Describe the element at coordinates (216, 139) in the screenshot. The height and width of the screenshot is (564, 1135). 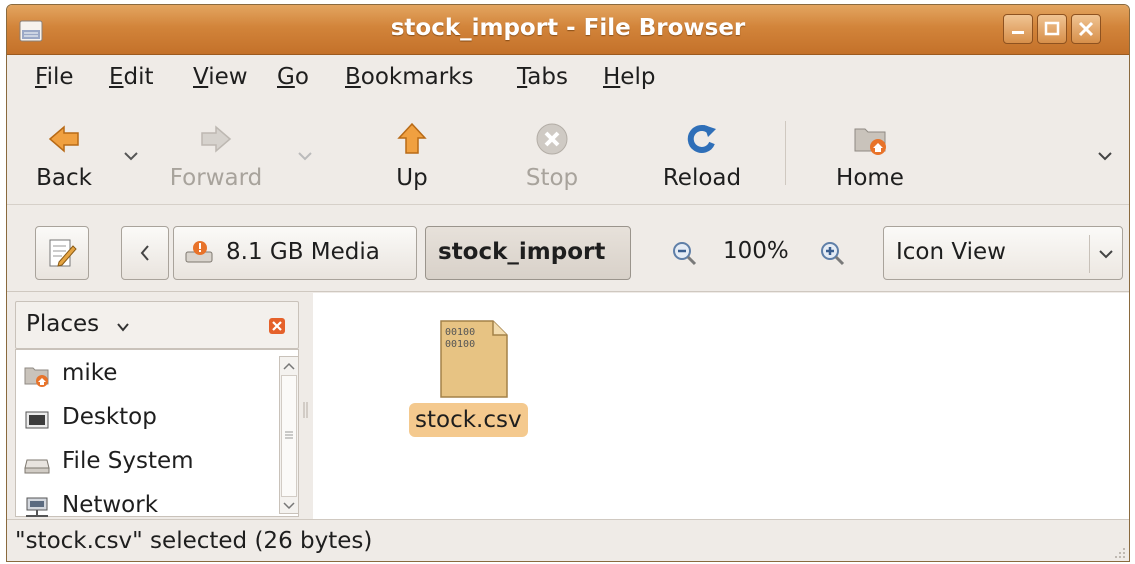
I see `forward-arrow-icon` at that location.